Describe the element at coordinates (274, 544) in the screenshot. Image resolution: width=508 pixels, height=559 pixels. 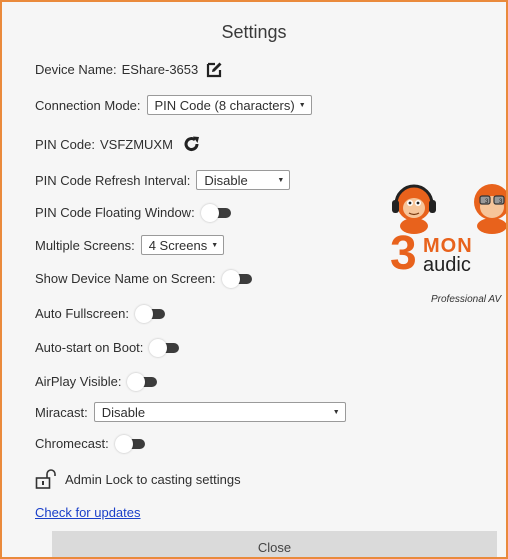
I see `close-button: Close` at that location.